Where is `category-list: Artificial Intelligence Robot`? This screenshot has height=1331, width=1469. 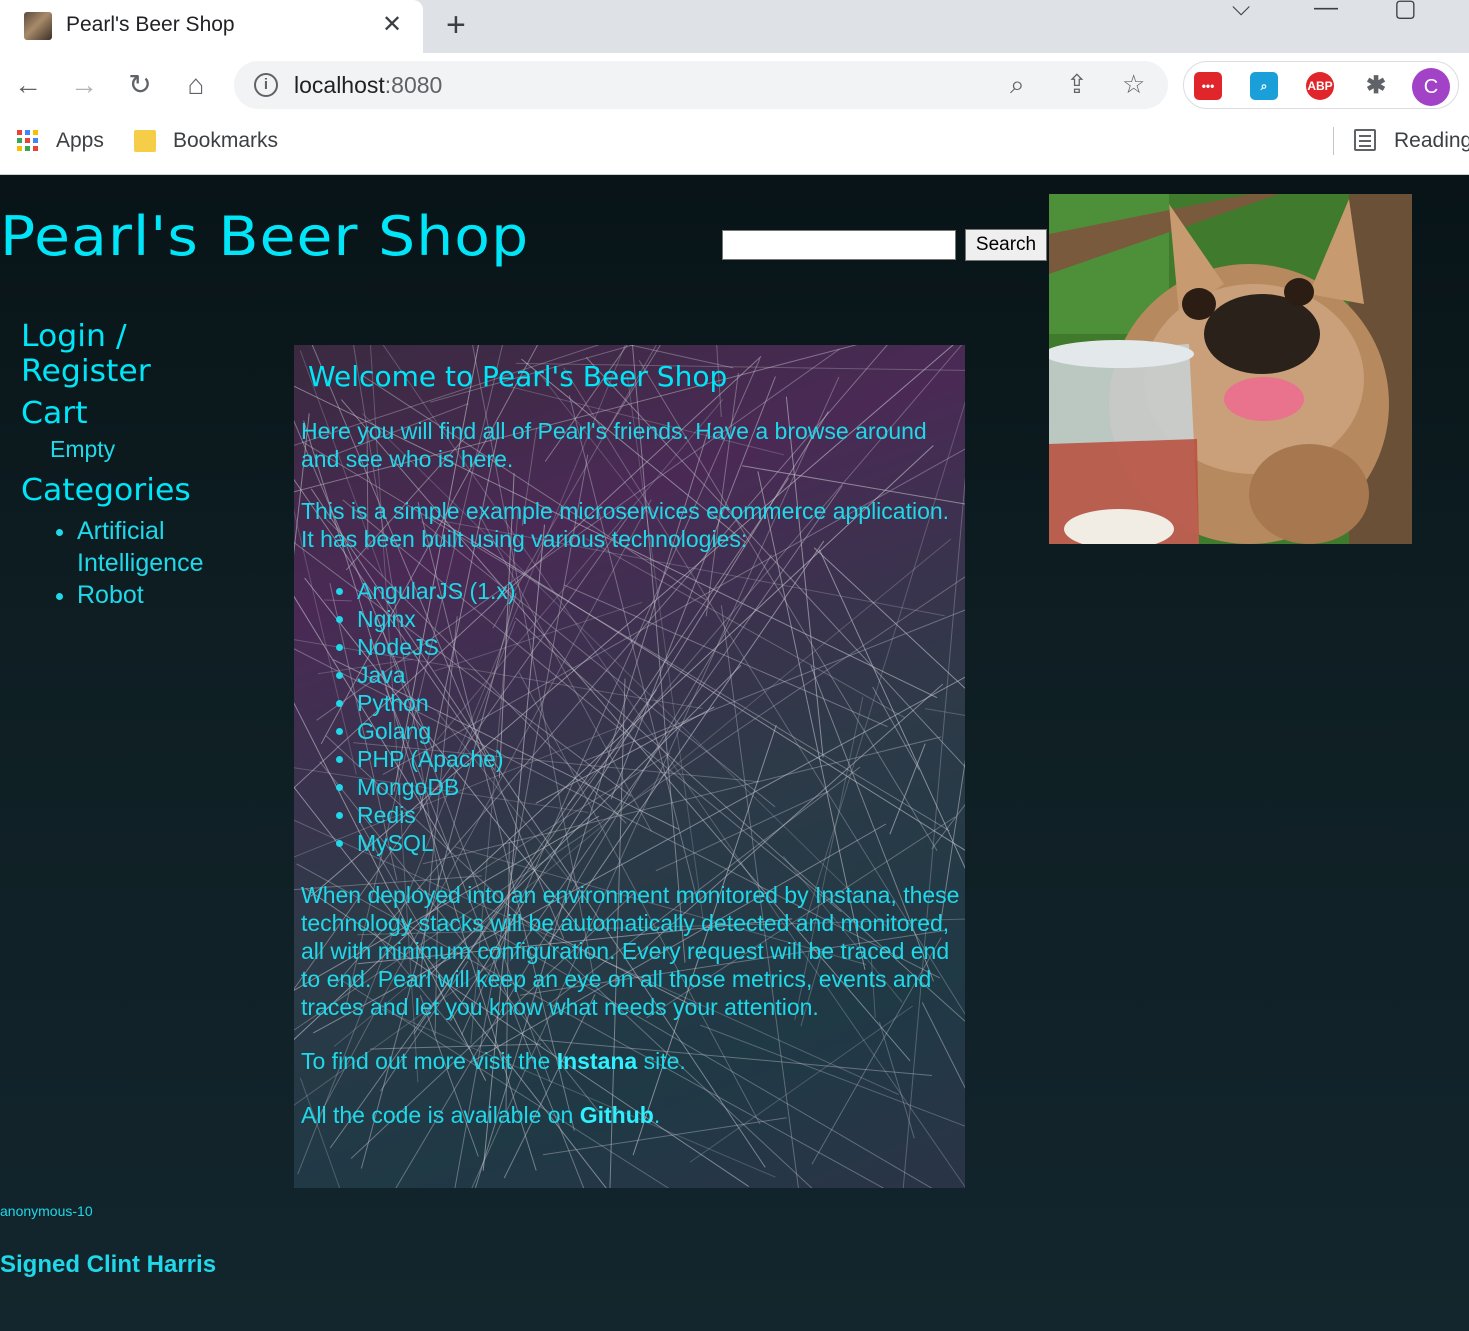
category-list: Artificial Intelligence Robot is located at coordinates (149, 563).